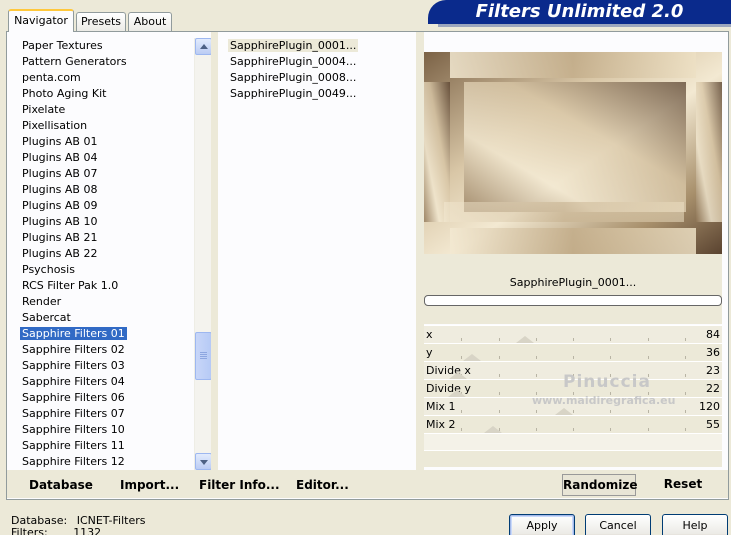 Image resolution: width=731 pixels, height=535 pixels. What do you see at coordinates (104, 318) in the screenshot?
I see `category-item: Sabercat` at bounding box center [104, 318].